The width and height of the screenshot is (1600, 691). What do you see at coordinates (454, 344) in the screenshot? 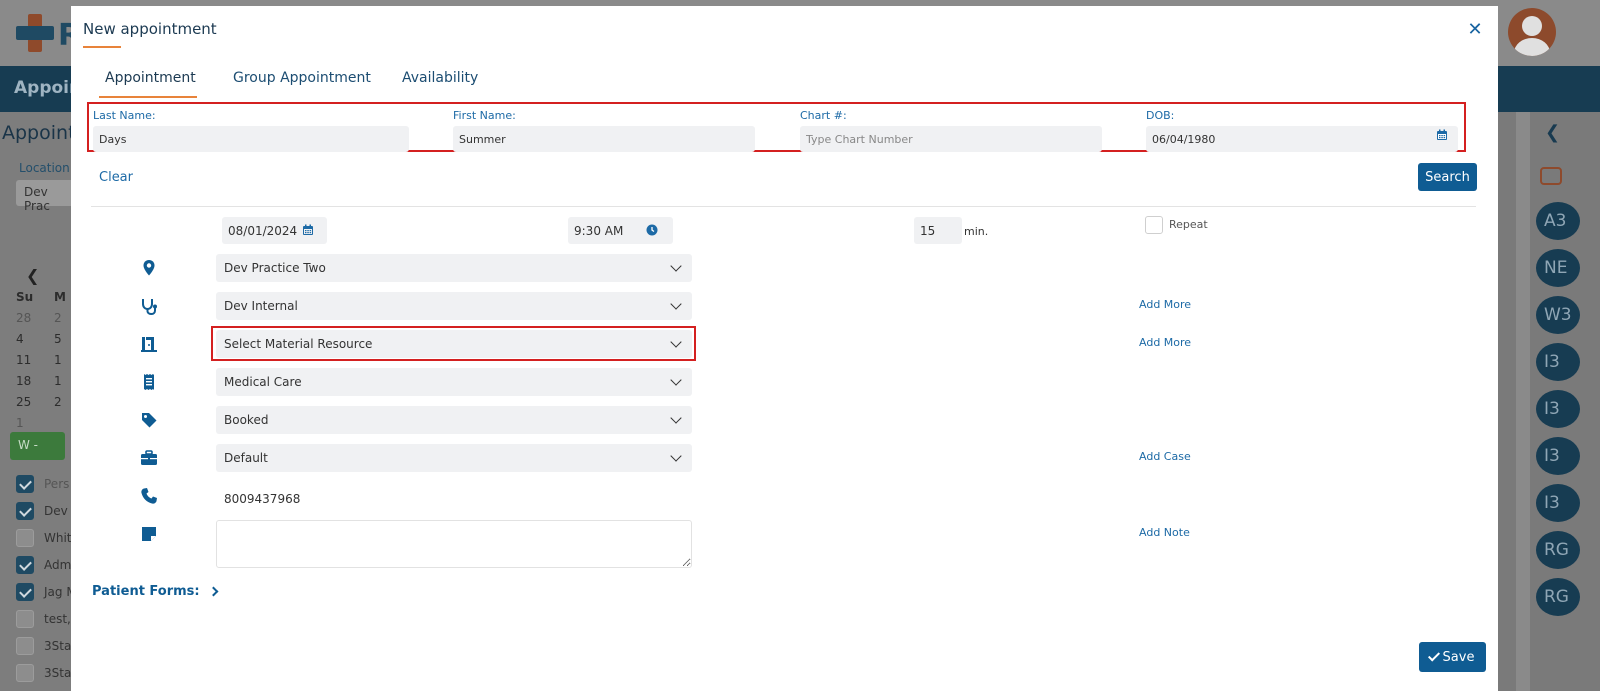
I see `material-resource-select: Select Material Resource` at bounding box center [454, 344].